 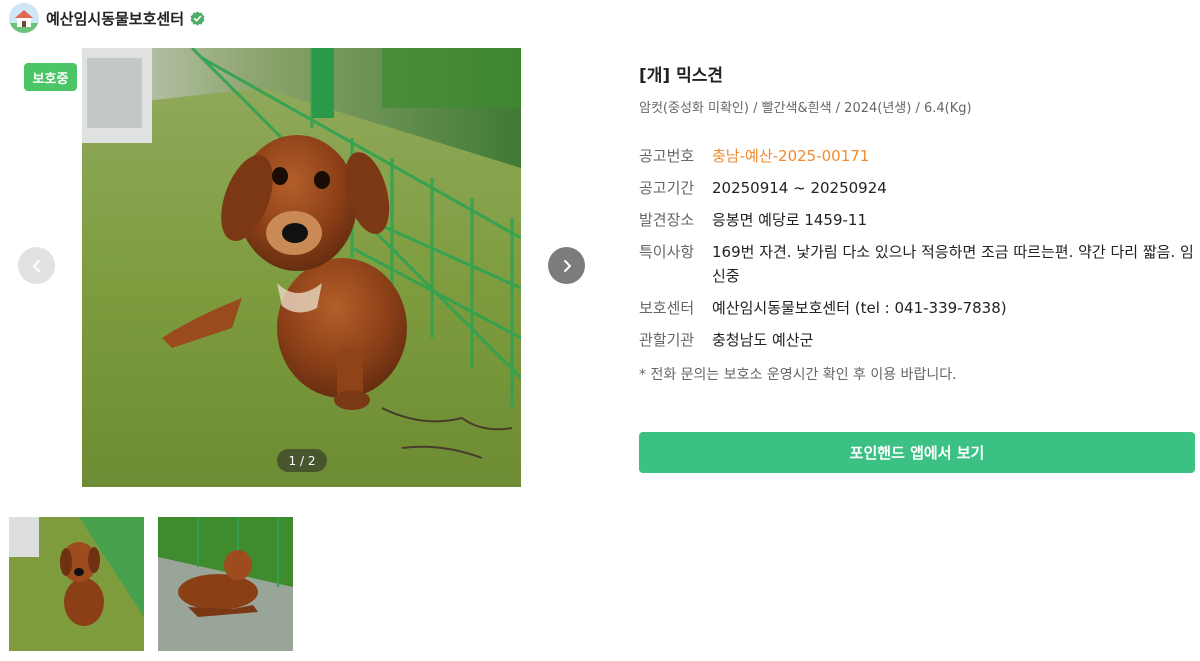 I want to click on detail-label: 발견장소, so click(x=667, y=220).